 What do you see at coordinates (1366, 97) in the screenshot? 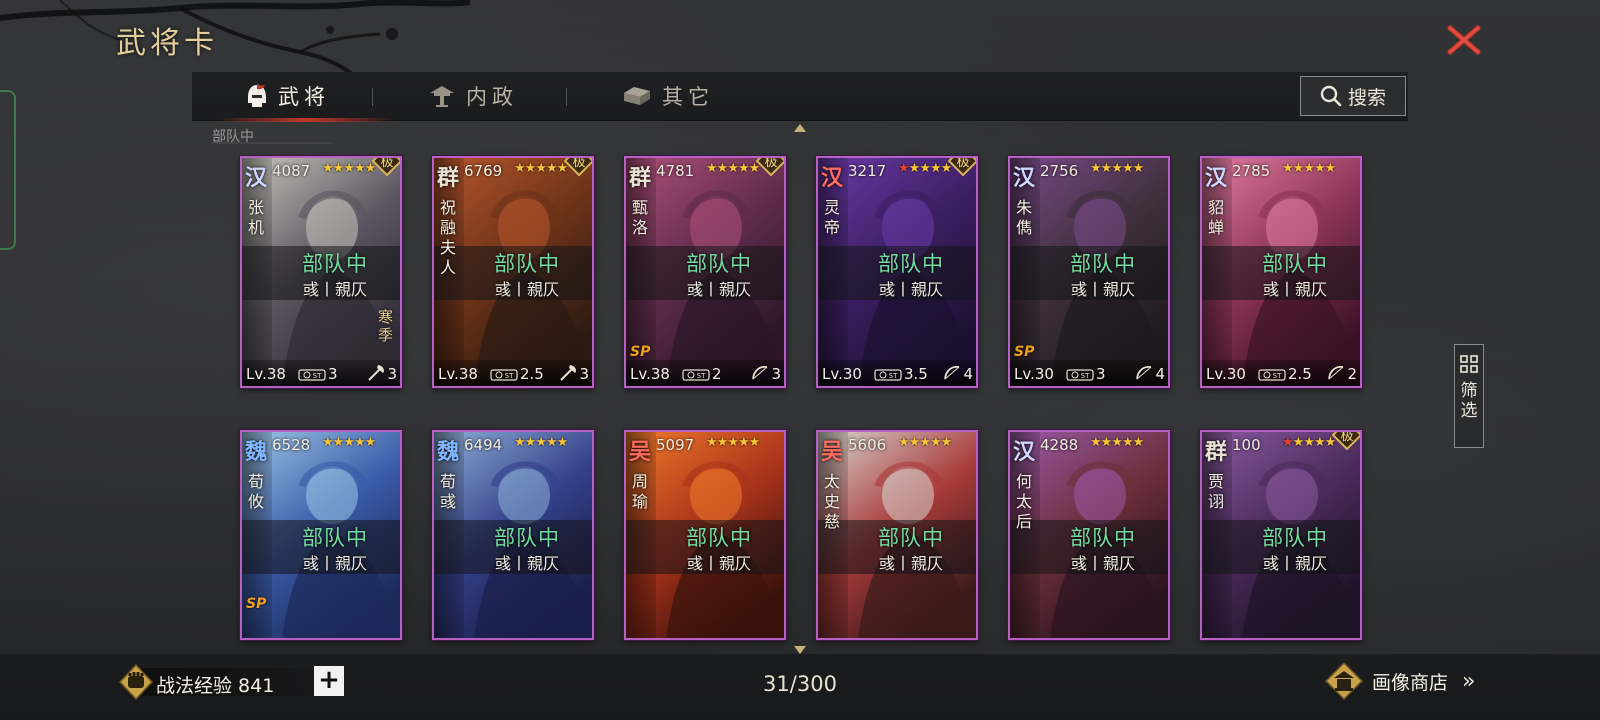
I see `search-label: 搜索` at bounding box center [1366, 97].